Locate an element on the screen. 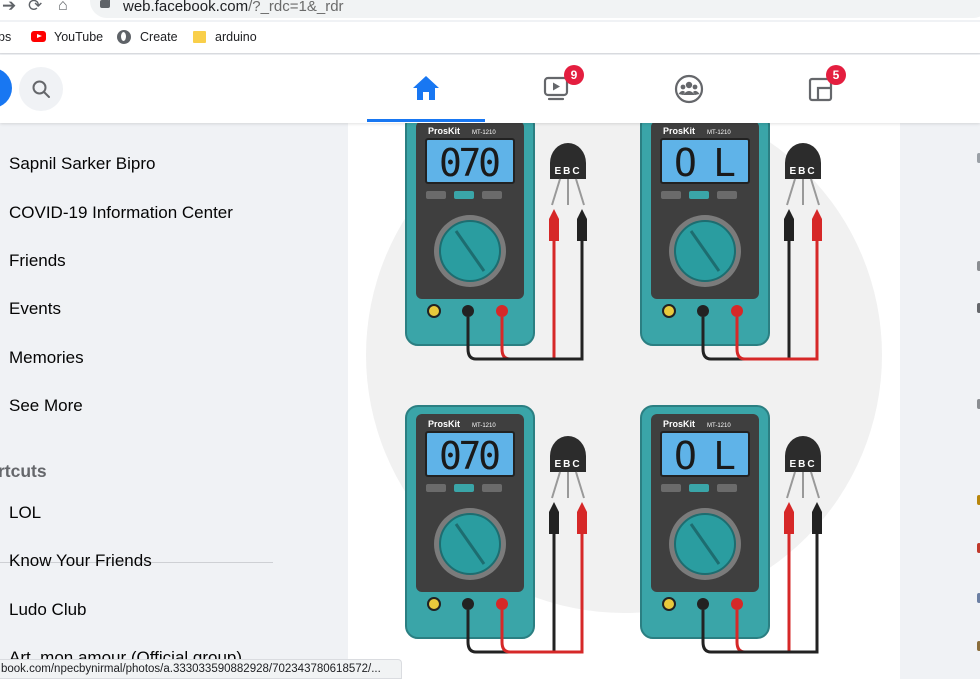 This screenshot has width=980, height=679. browser-address-row: ➔ ⟳ ⌂ web.facebook.com/?_rdc=1&_rdr is located at coordinates (490, 10).